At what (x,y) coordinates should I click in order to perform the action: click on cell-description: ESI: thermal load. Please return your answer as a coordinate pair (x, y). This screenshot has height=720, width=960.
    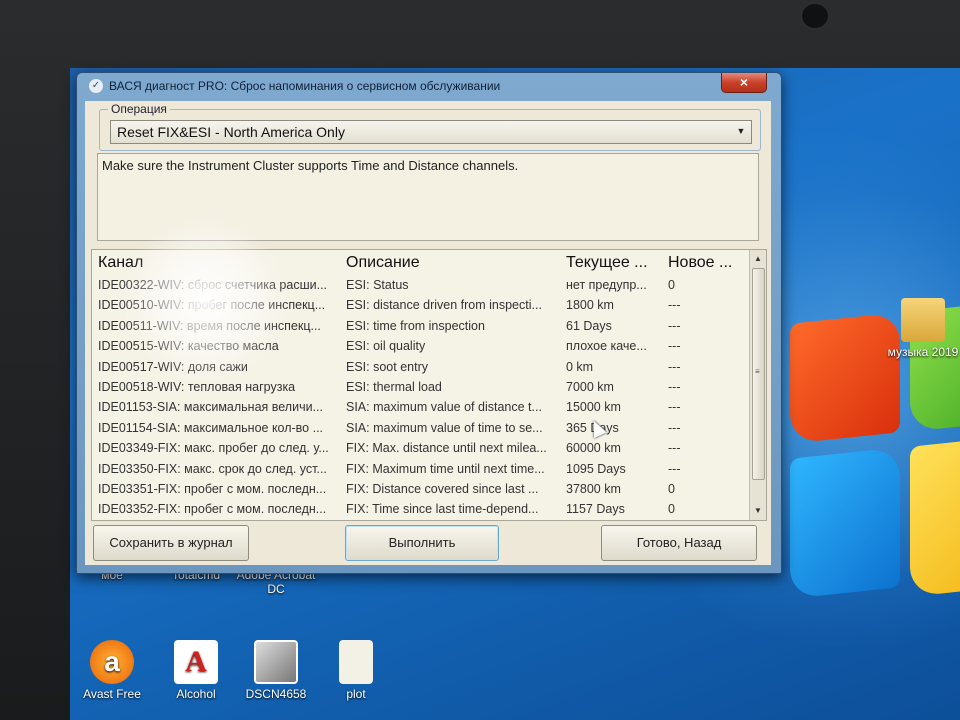
    Looking at the image, I should click on (394, 386).